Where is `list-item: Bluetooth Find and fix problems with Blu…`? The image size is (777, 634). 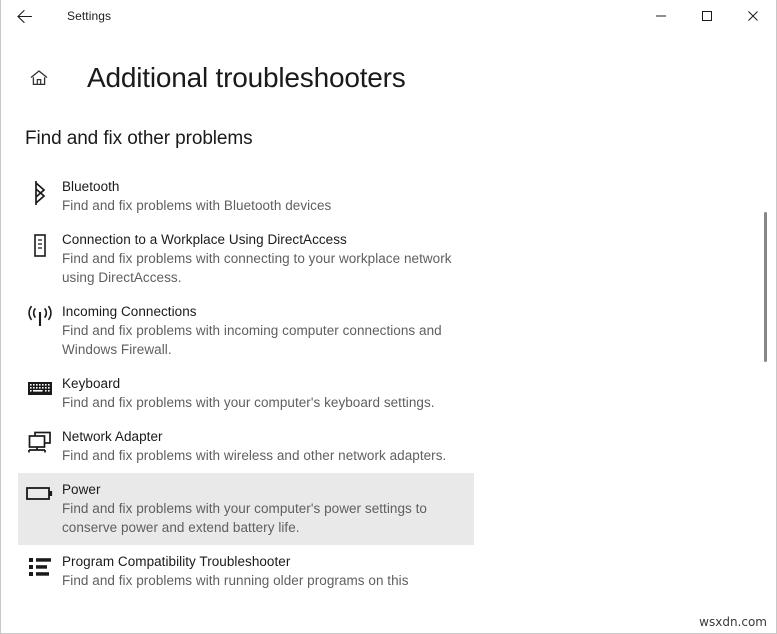
list-item: Bluetooth Find and fix problems with Blu… is located at coordinates (246, 196).